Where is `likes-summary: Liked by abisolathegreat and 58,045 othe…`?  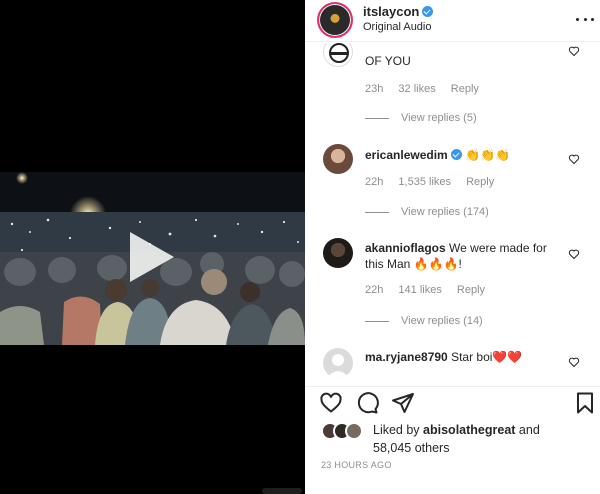 likes-summary: Liked by abisolathegreat and 58,045 othe… is located at coordinates (456, 438).